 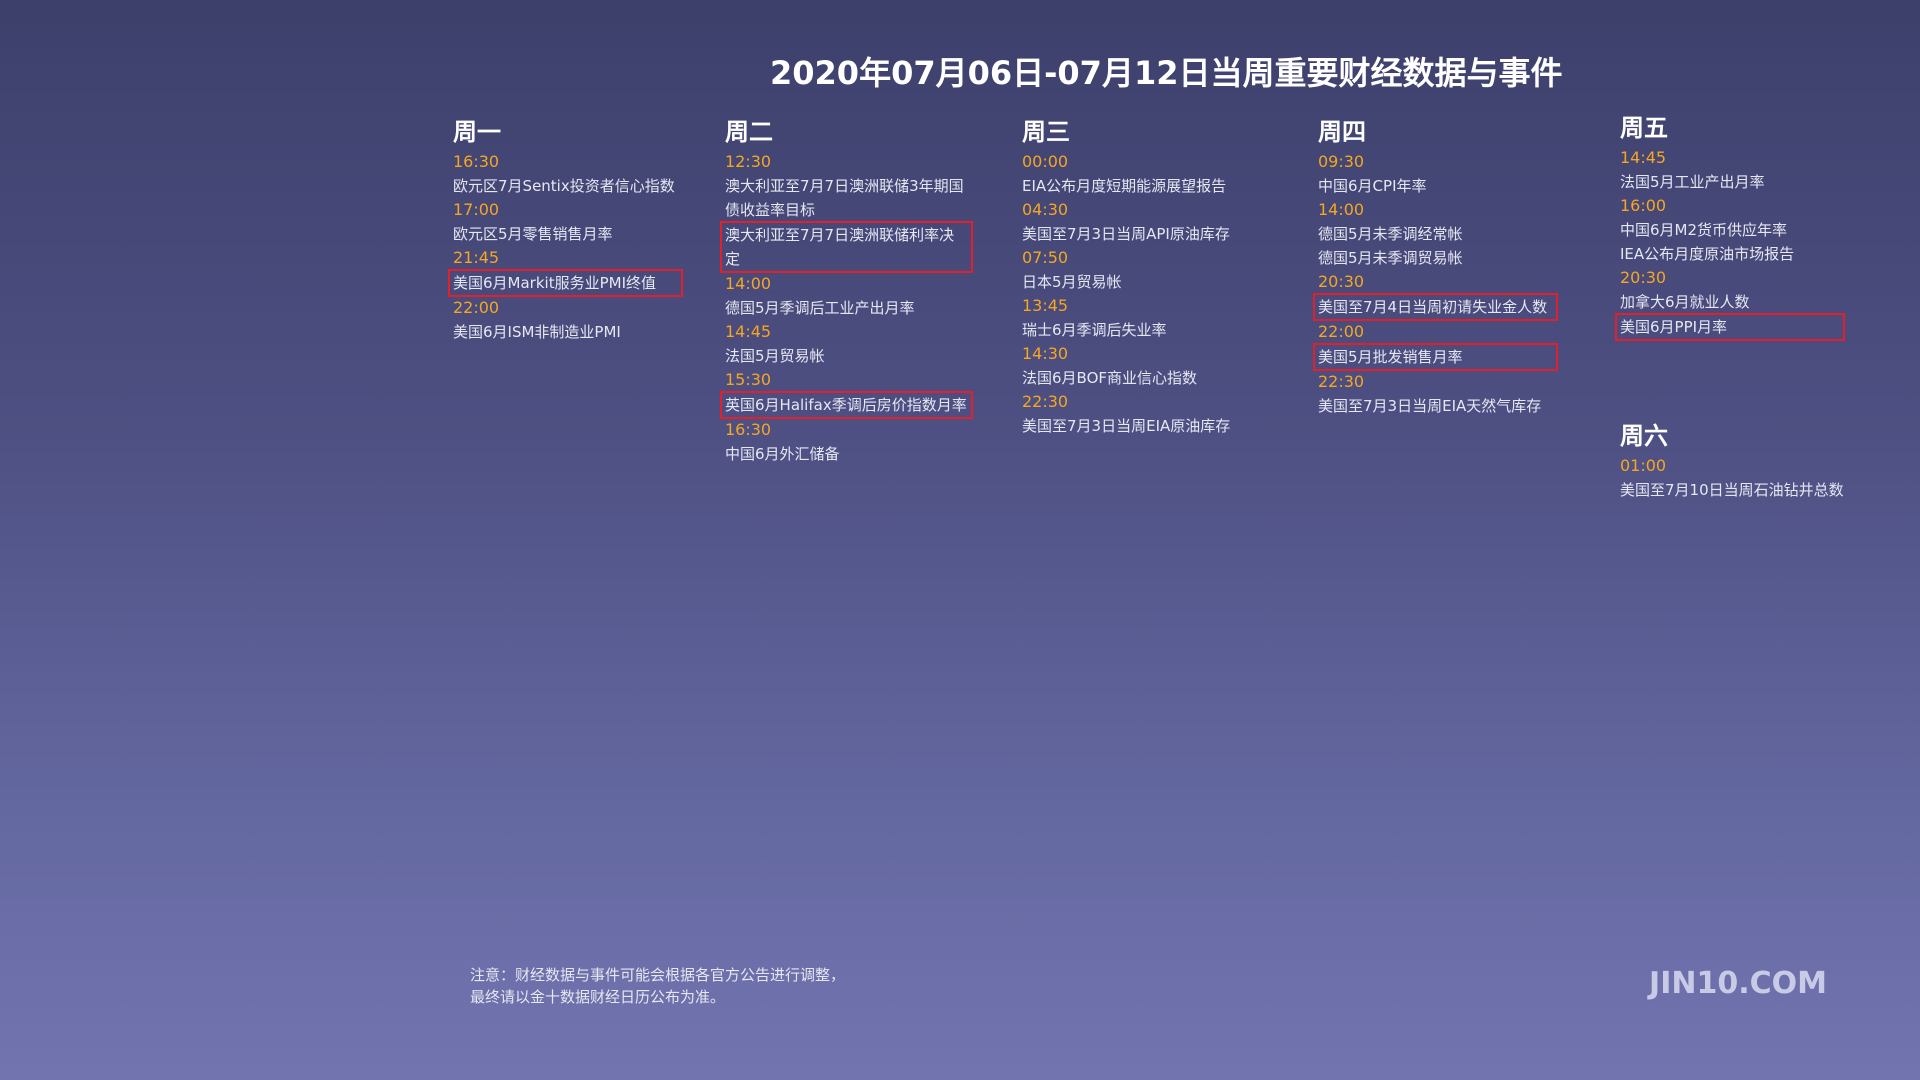 What do you see at coordinates (1142, 222) in the screenshot?
I see `calendar-item: 04:30 美国至7月3日当周API原油库存` at bounding box center [1142, 222].